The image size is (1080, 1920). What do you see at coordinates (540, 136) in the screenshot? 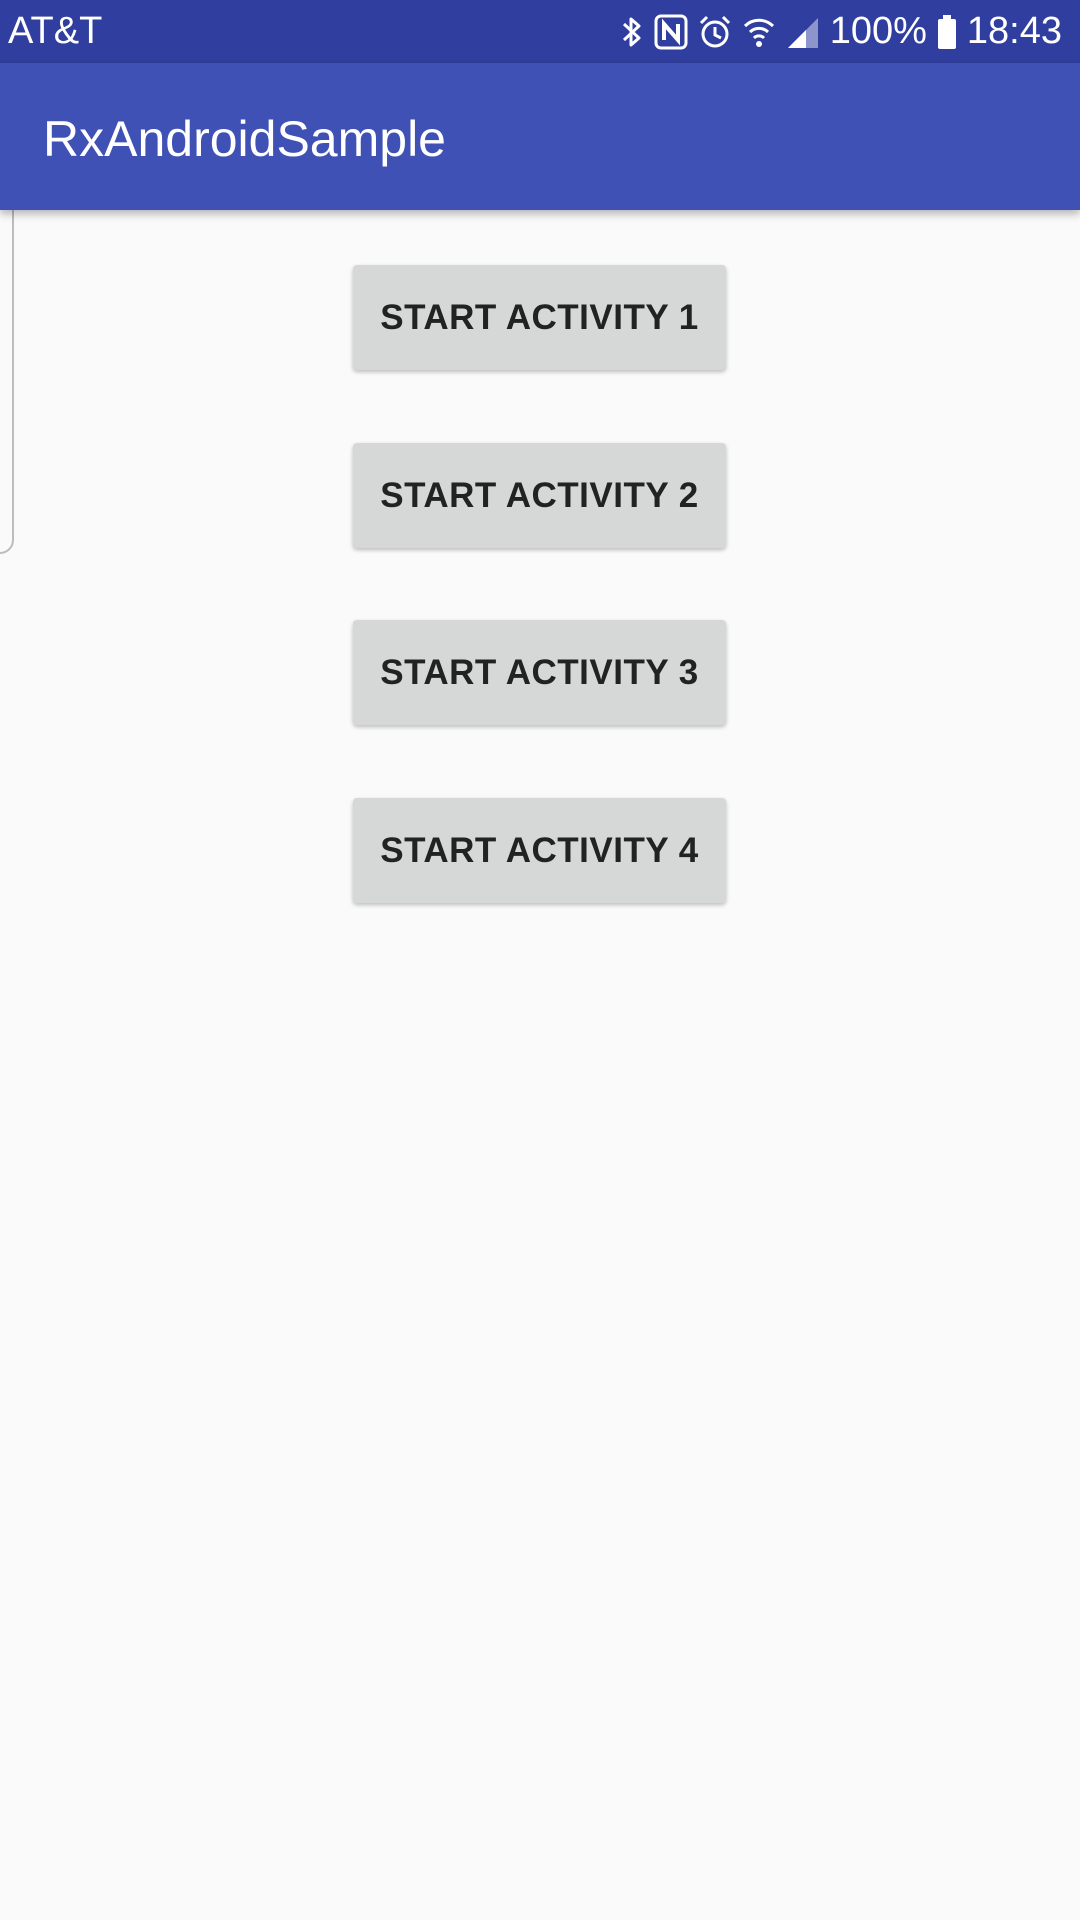
I see `app-bar: RxAndroidSample` at bounding box center [540, 136].